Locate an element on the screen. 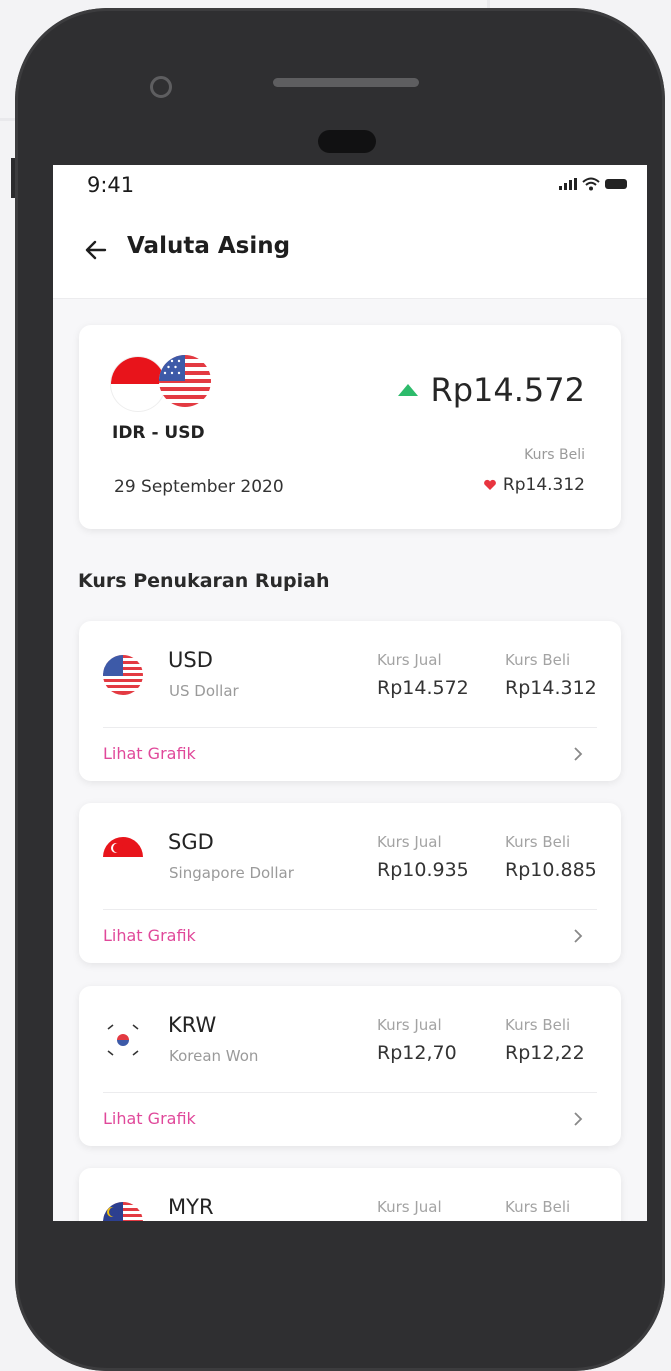 The width and height of the screenshot is (671, 1371). wifi-icon is located at coordinates (591, 184).